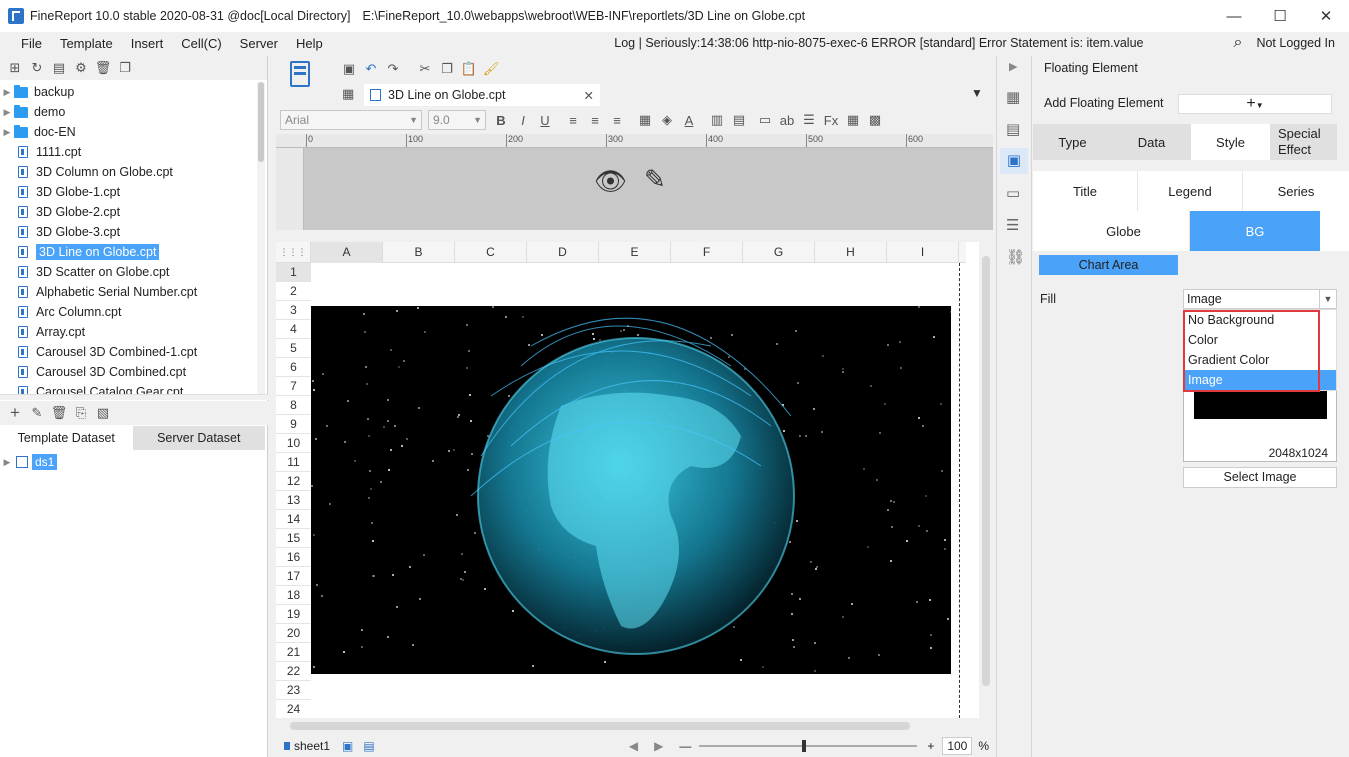 This screenshot has height=757, width=1349. What do you see at coordinates (875, 120) in the screenshot?
I see `image-icon: ▩` at bounding box center [875, 120].